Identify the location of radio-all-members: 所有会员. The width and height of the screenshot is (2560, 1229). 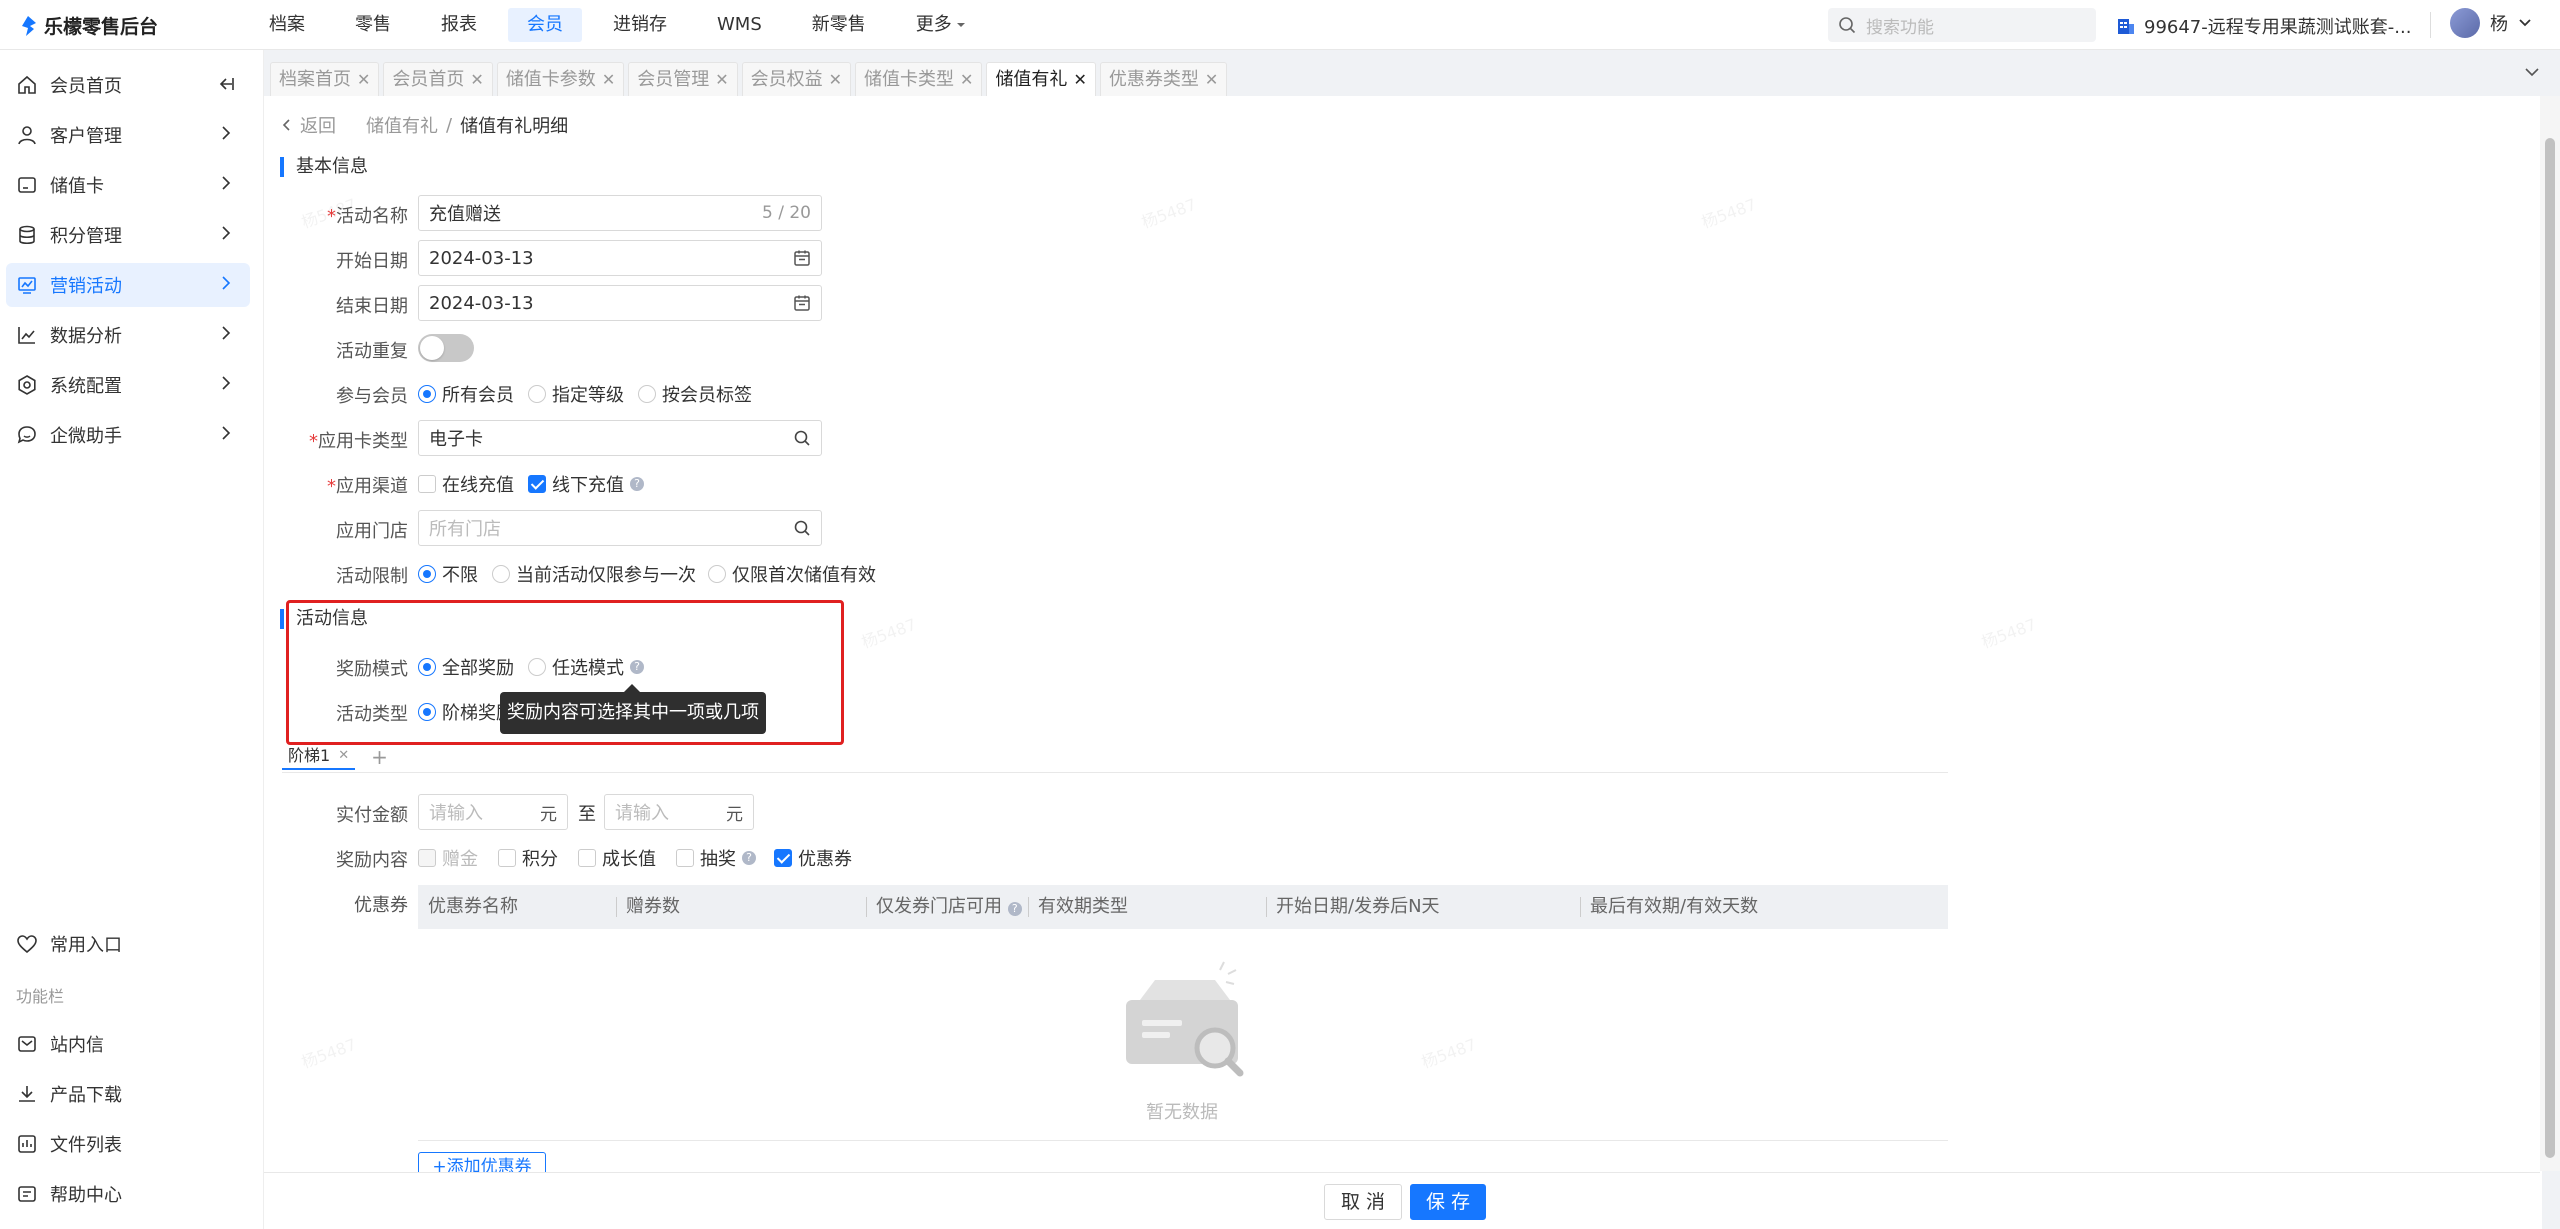
(466, 394).